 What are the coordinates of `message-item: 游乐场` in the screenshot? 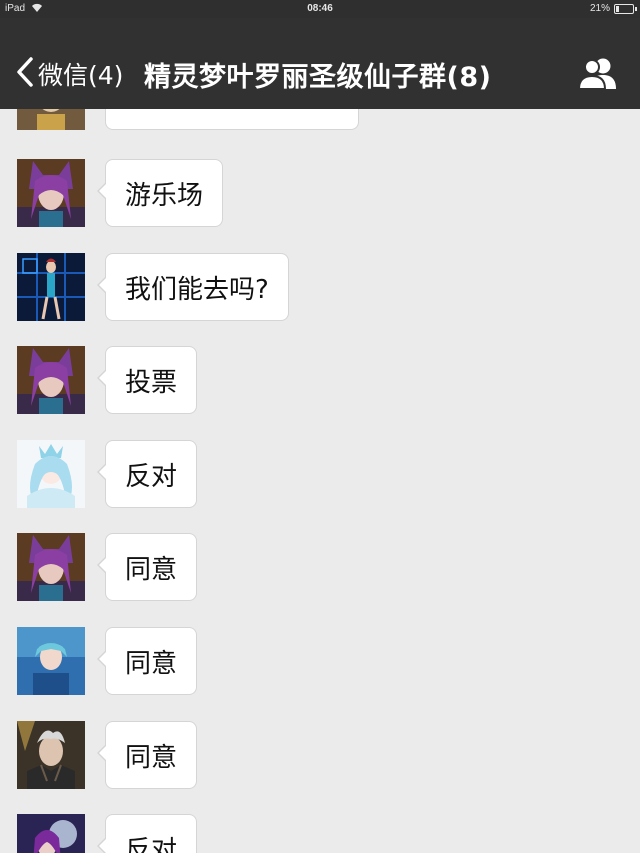 It's located at (317, 194).